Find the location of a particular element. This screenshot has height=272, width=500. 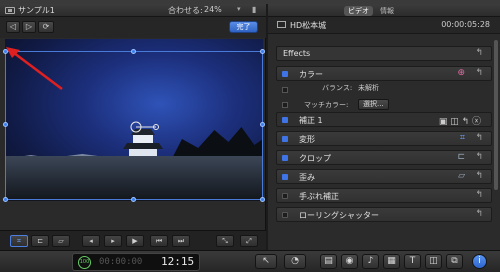

transform-checkbox is located at coordinates (285, 139).